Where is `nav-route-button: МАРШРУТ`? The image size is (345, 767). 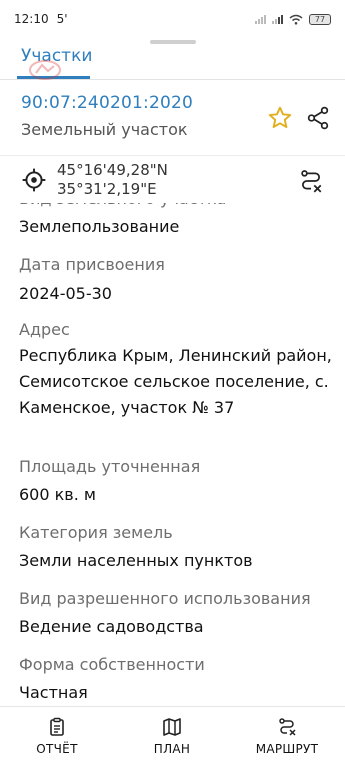 nav-route-button: МАРШРУТ is located at coordinates (287, 736).